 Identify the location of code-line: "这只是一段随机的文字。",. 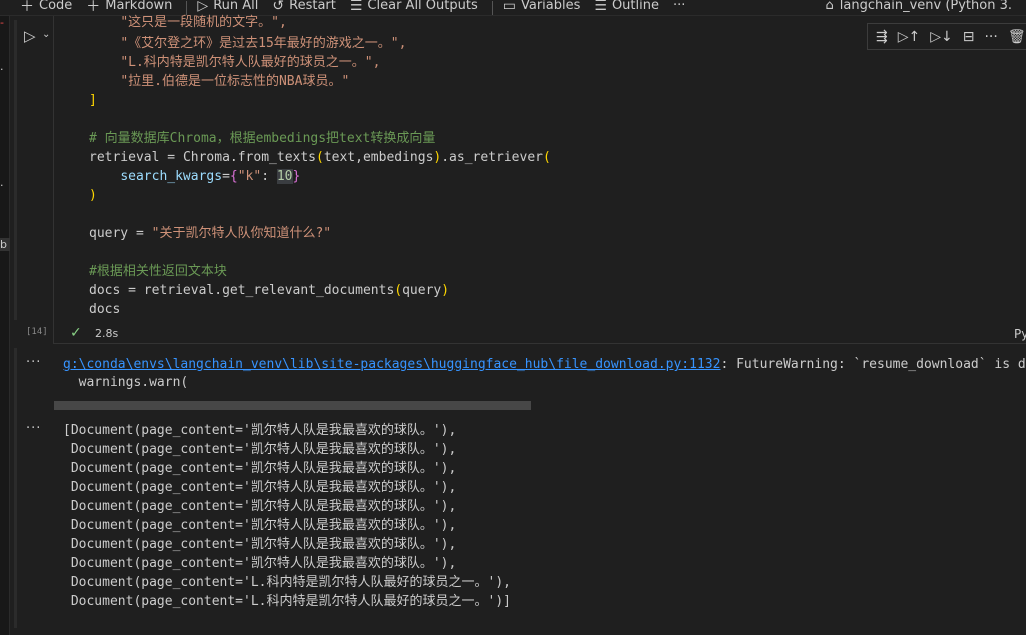
(188, 22).